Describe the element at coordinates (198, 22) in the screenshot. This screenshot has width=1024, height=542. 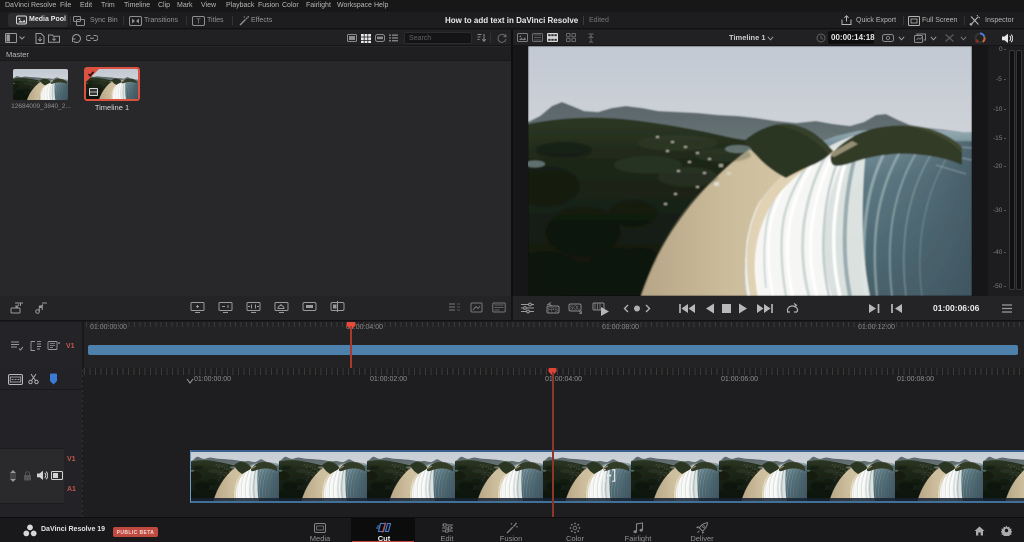
I see `svg-text: T` at that location.